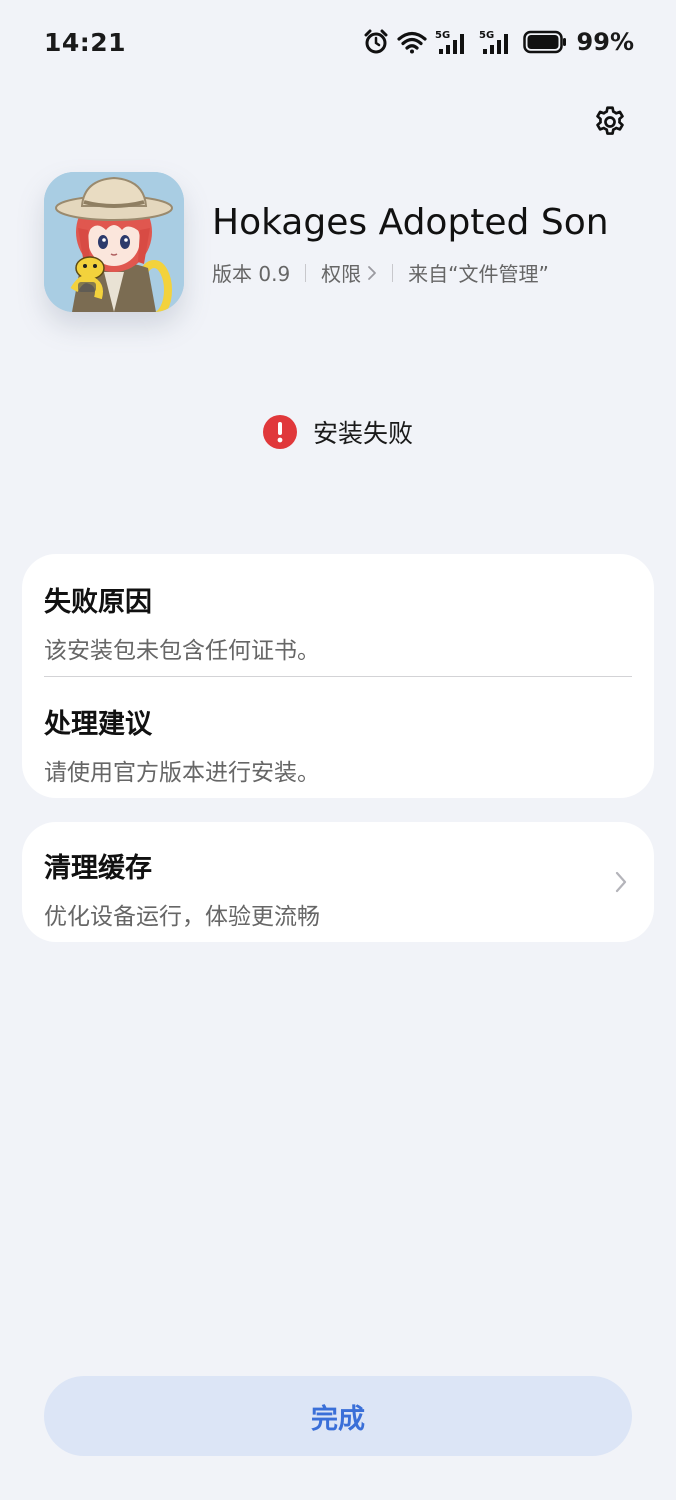  What do you see at coordinates (85, 42) in the screenshot?
I see `status-time: 14:21` at bounding box center [85, 42].